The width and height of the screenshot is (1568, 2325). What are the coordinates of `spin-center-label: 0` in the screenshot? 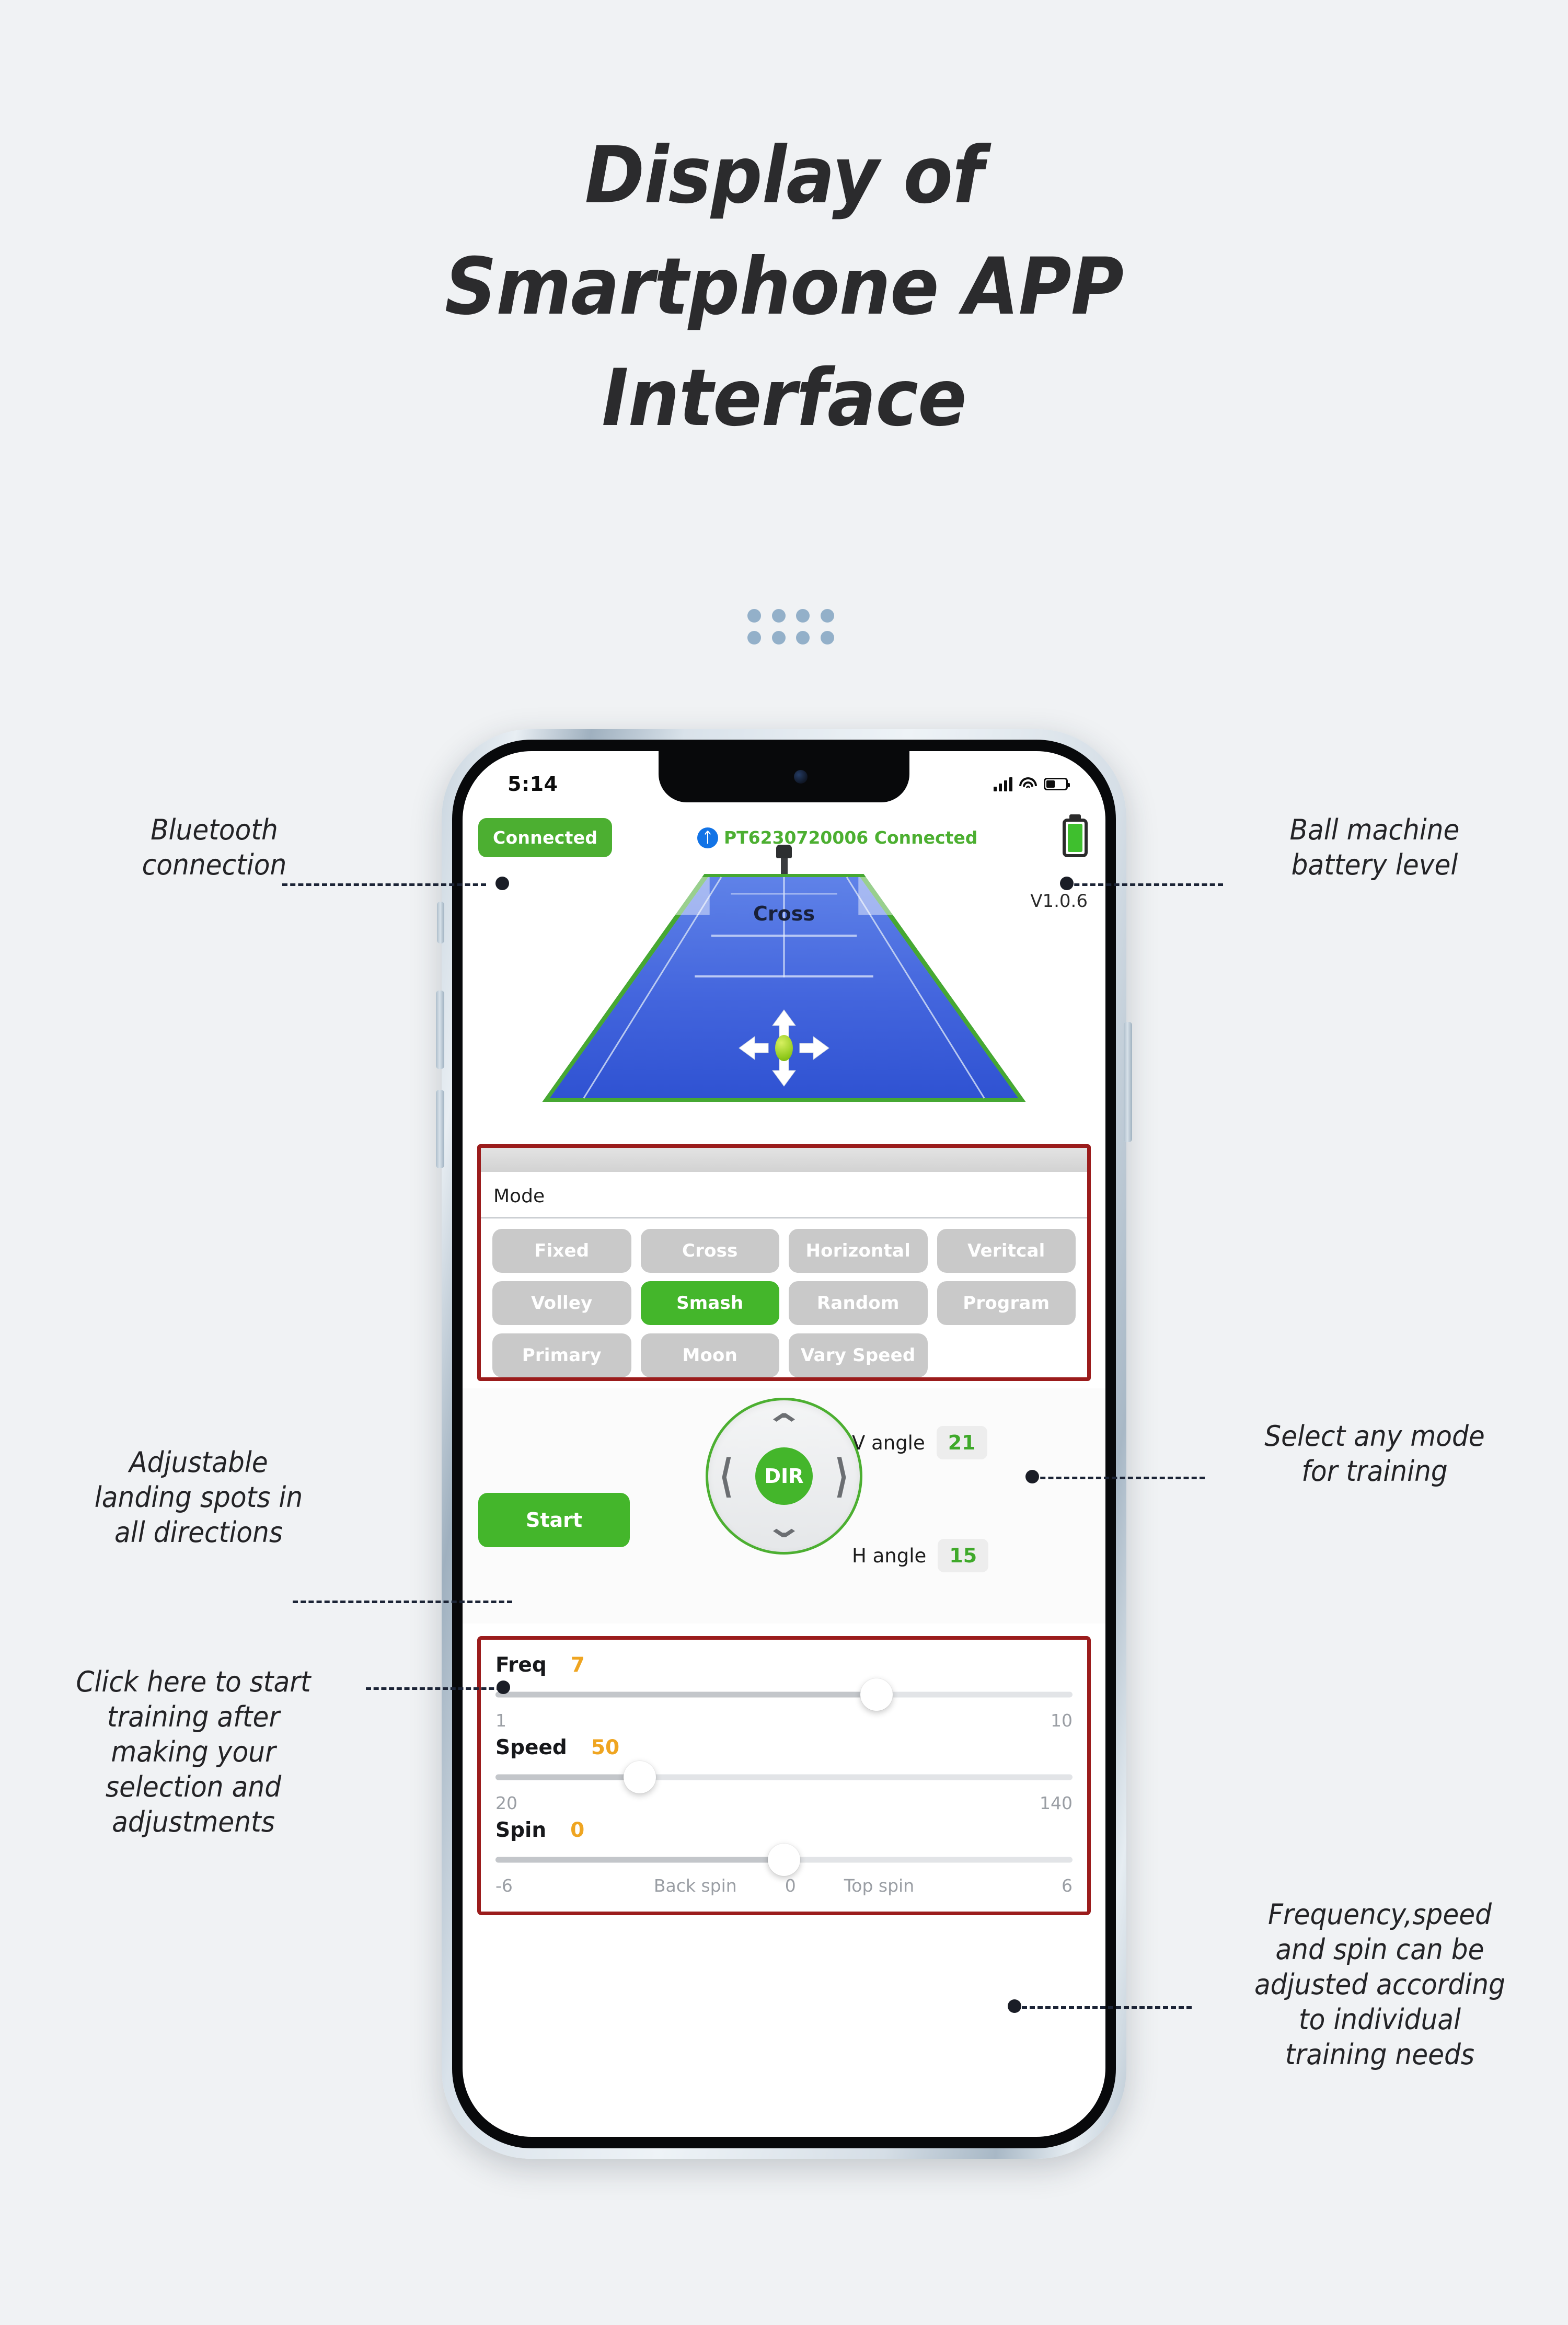 It's located at (790, 1885).